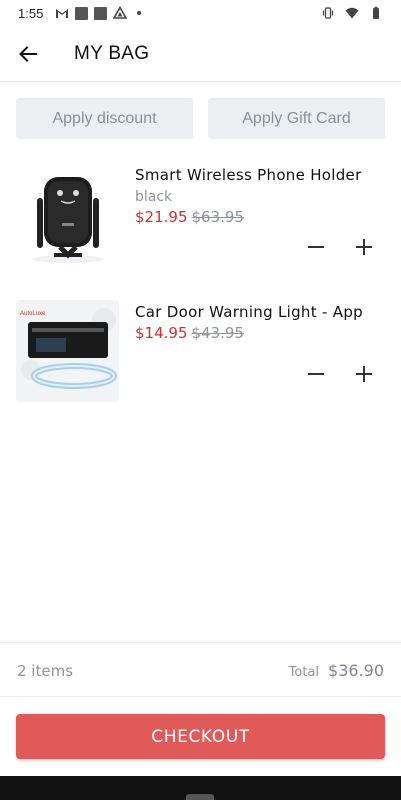  Describe the element at coordinates (218, 217) in the screenshot. I see `original-price: $63.95` at that location.